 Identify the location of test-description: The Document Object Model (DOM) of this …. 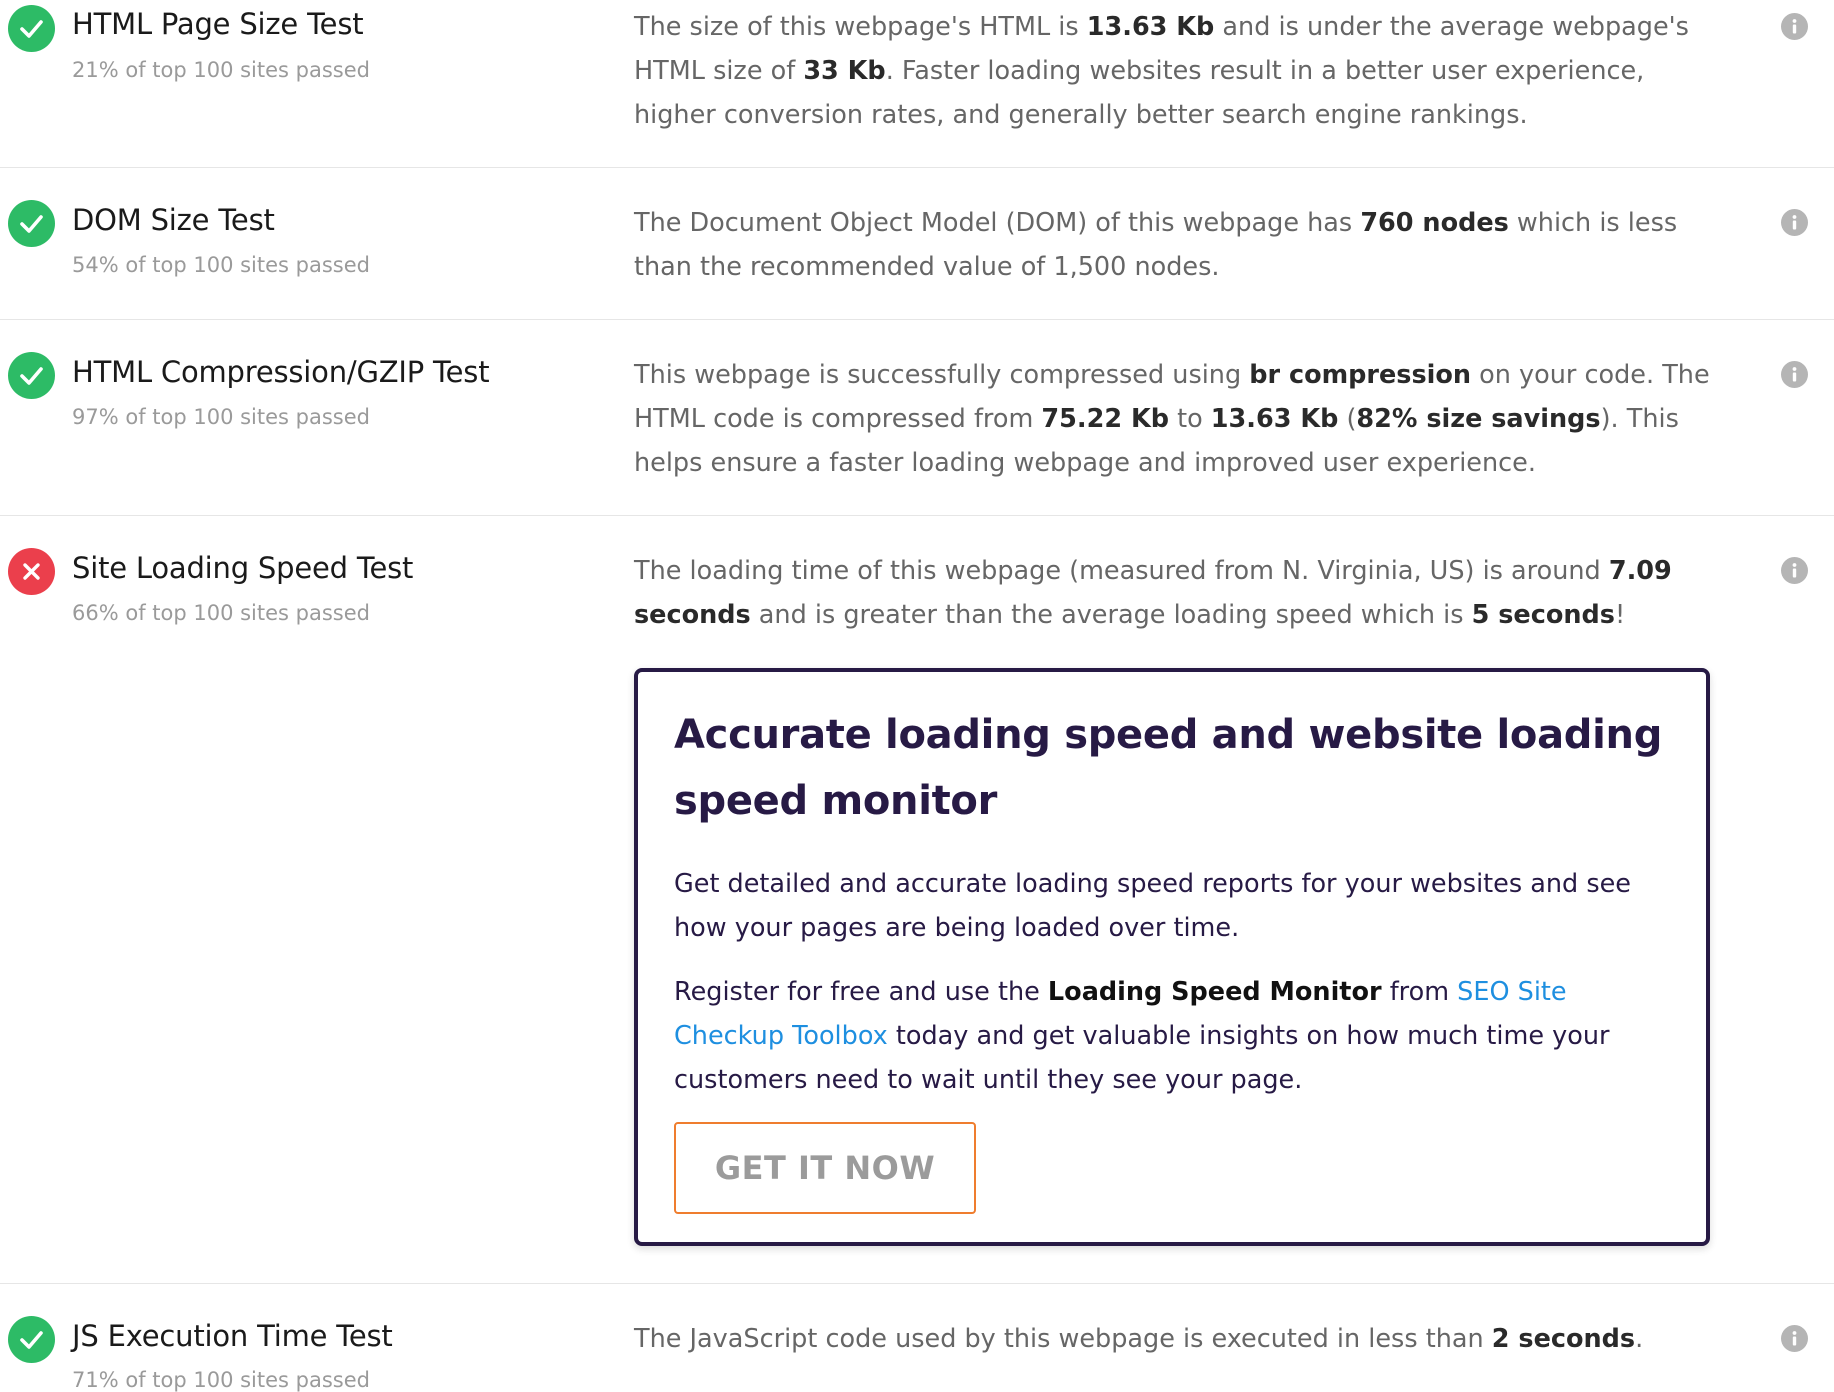
(1179, 245).